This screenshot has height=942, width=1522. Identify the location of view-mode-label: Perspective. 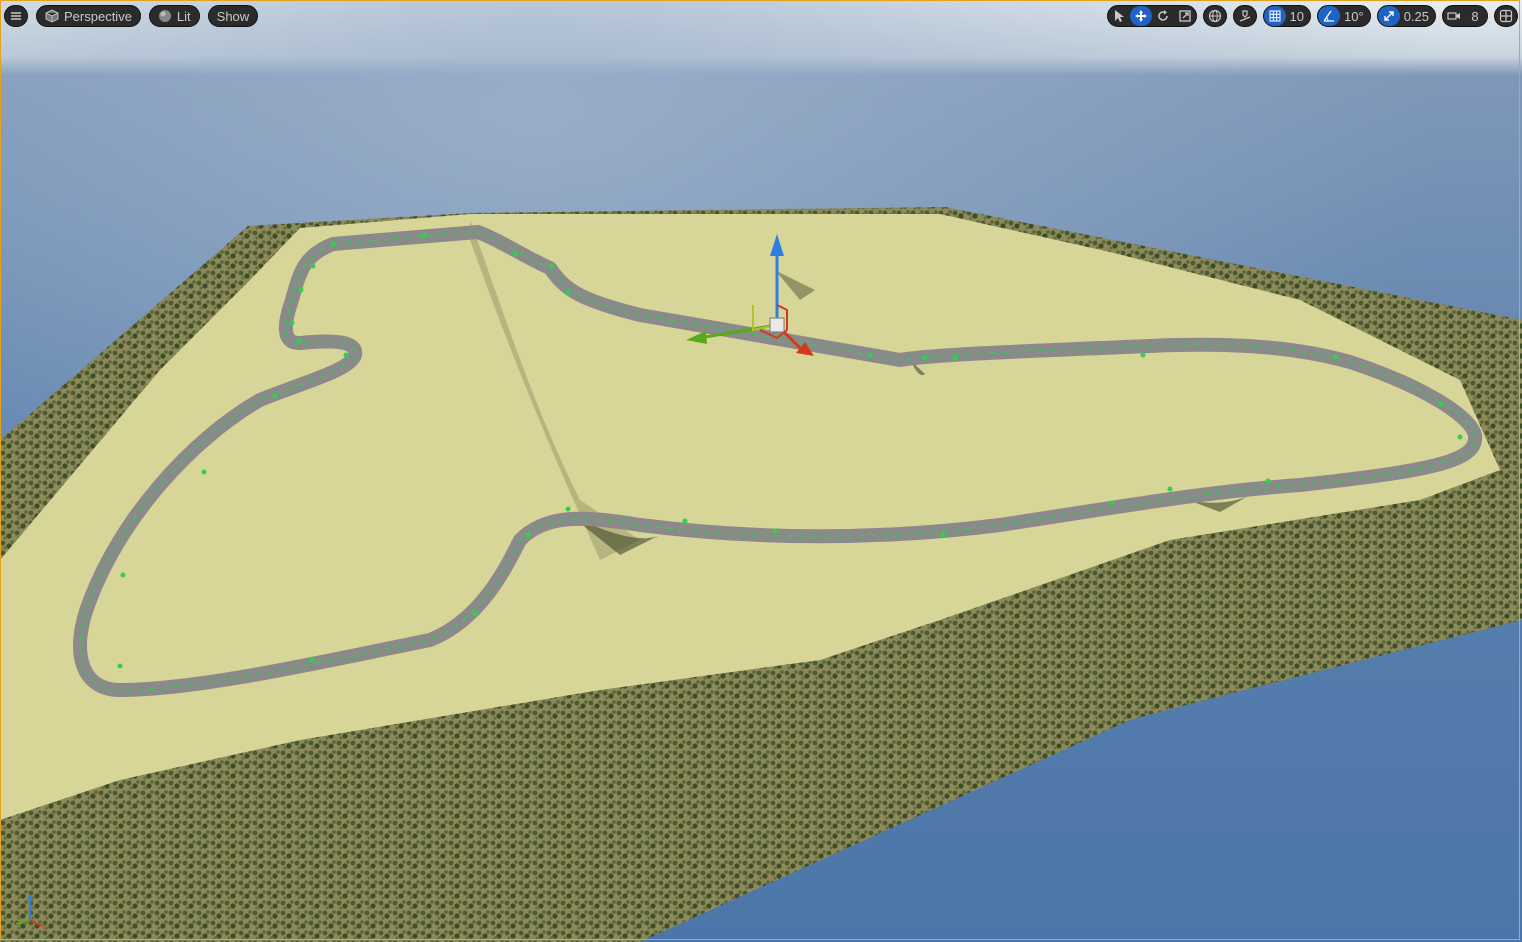
(98, 16).